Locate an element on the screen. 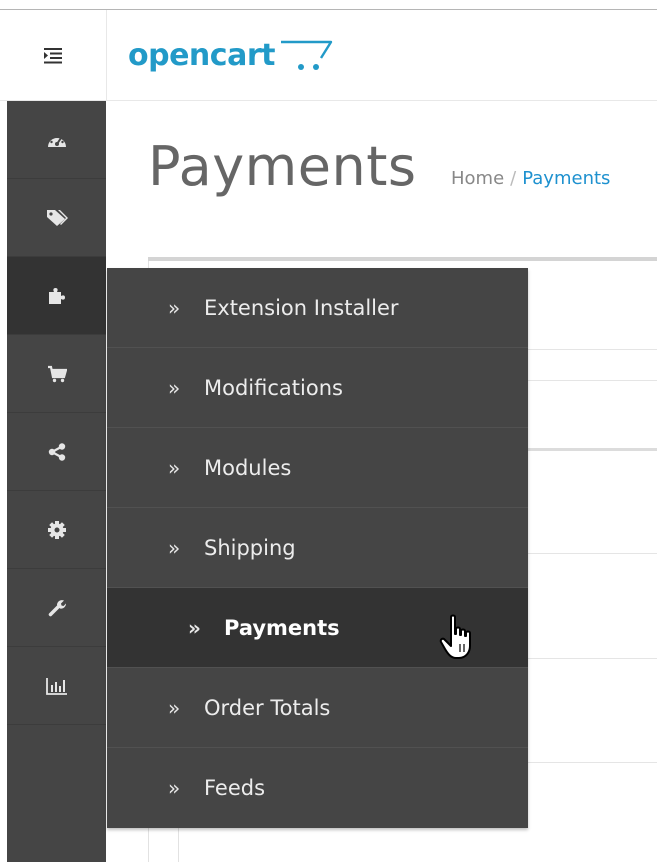  menu-item-modifications: » Modifications is located at coordinates (317, 388).